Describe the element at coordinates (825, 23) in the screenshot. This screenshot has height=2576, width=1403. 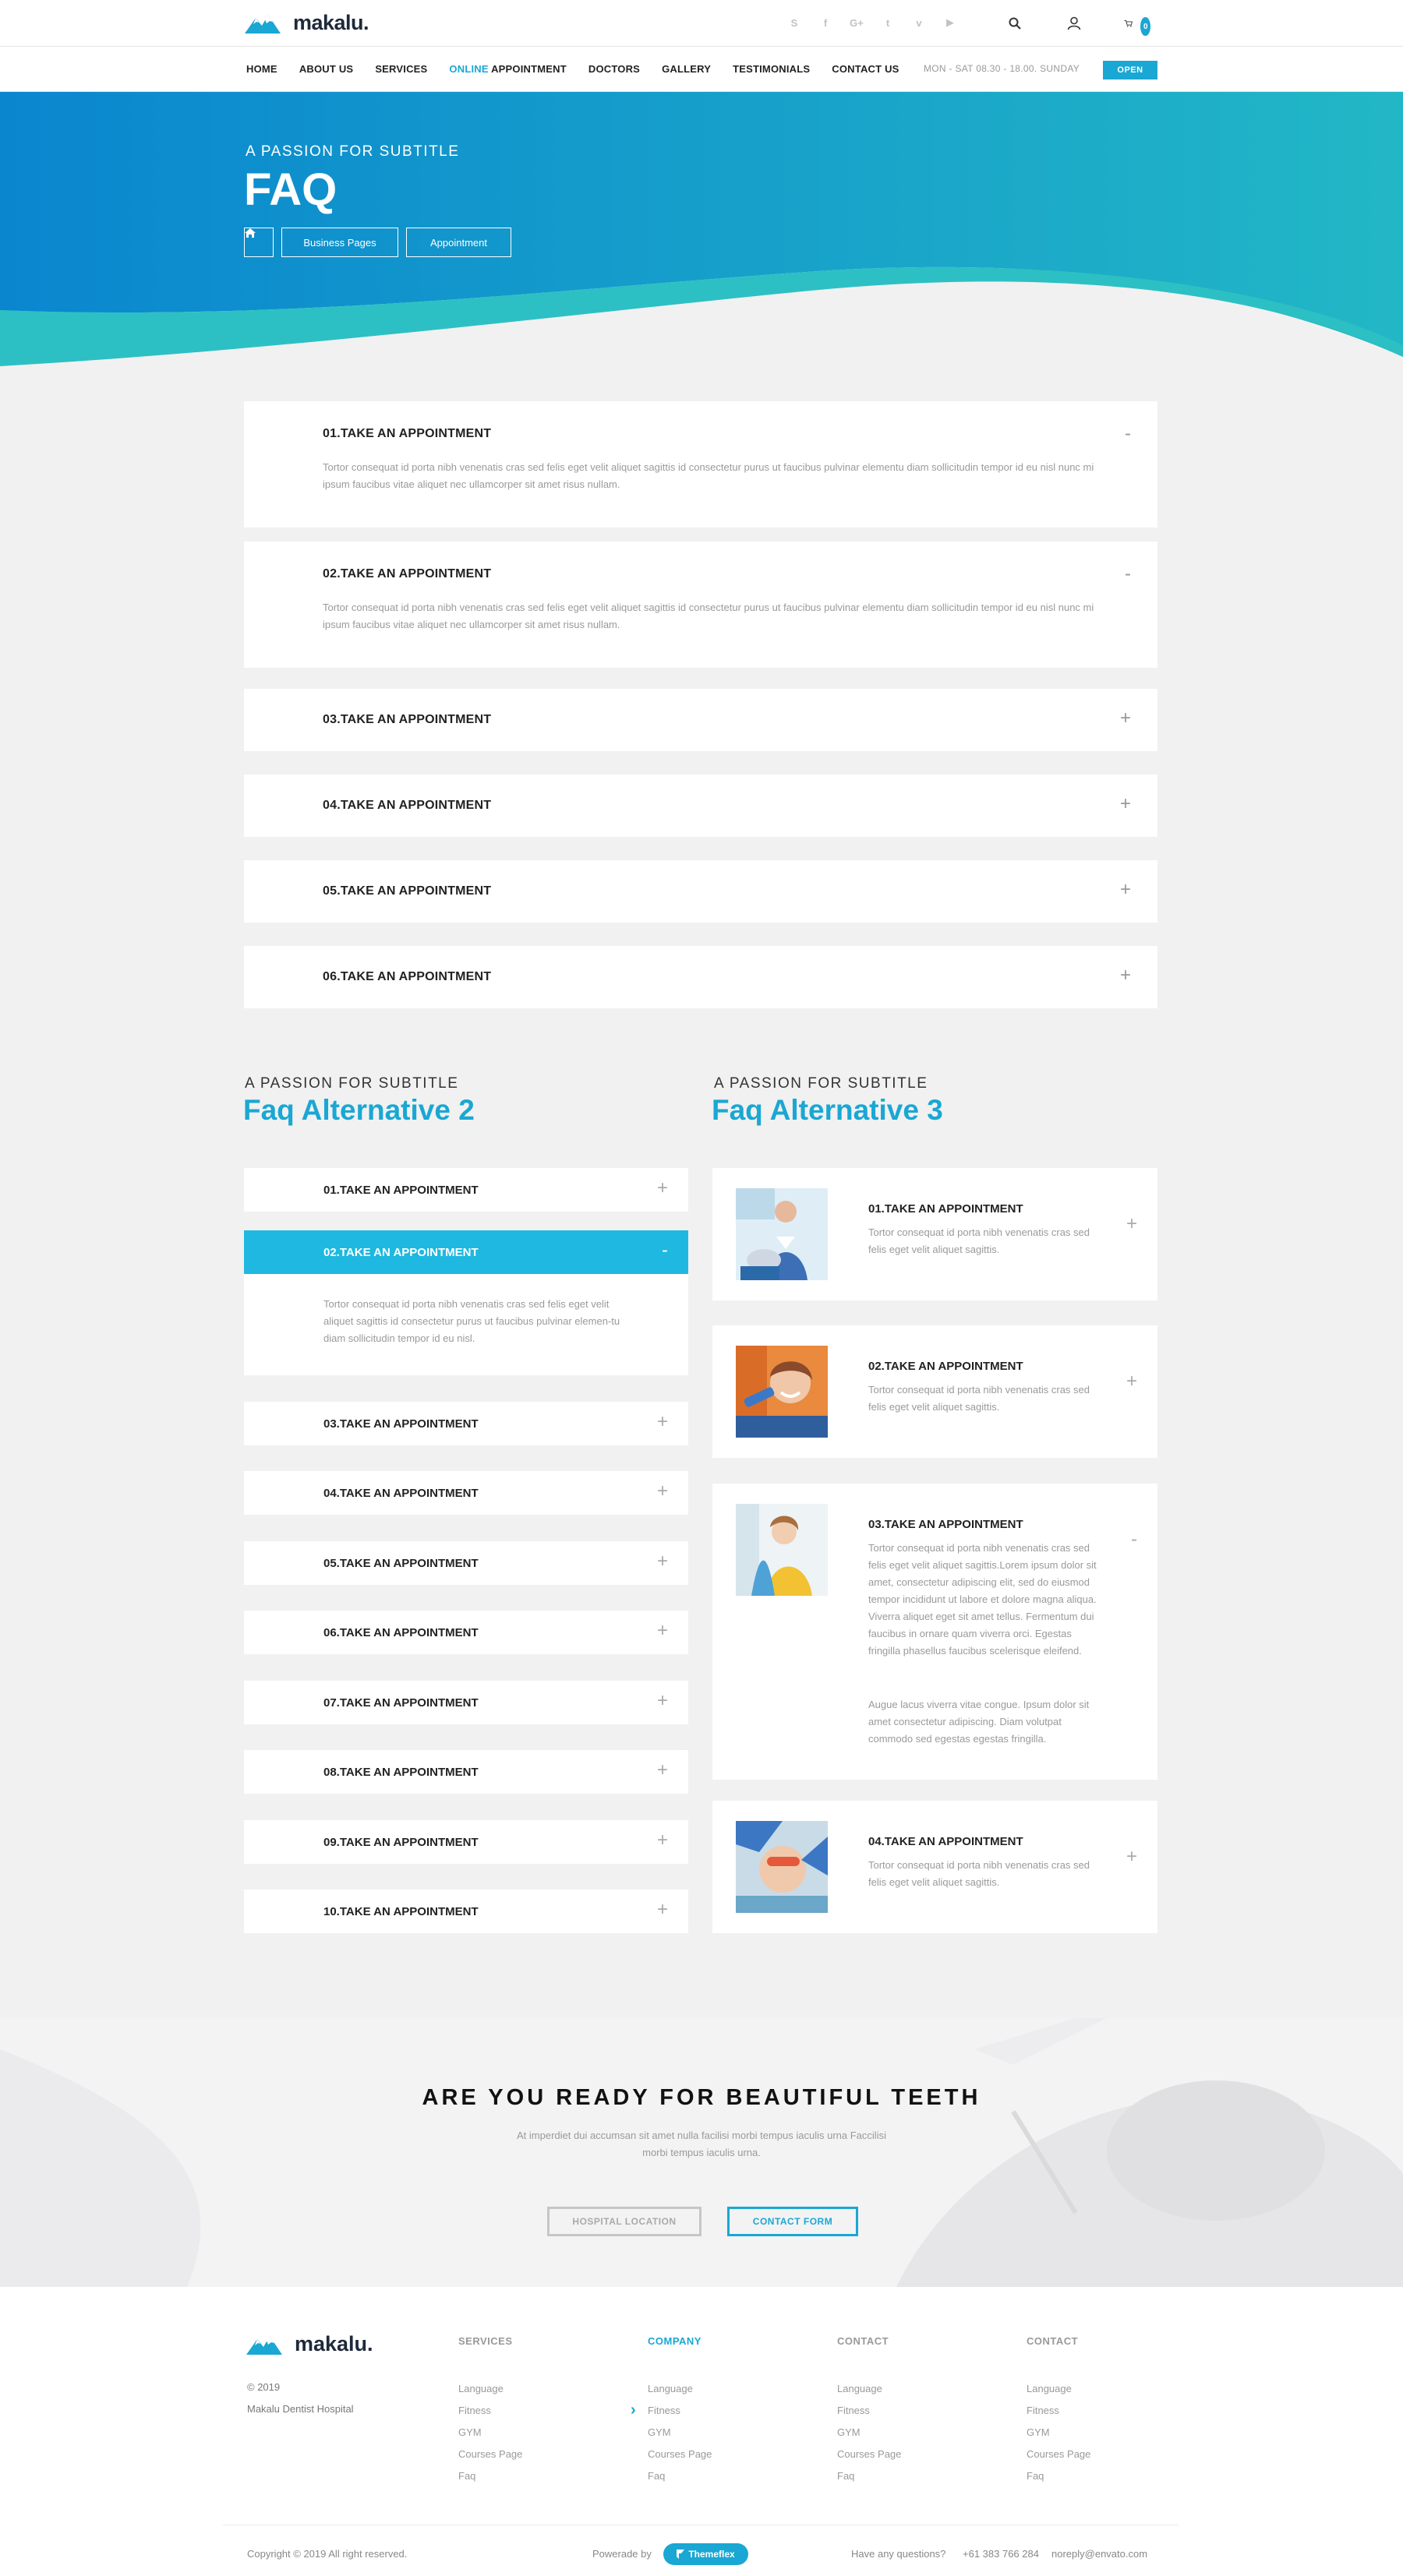
I see `facebook-icon: f` at that location.